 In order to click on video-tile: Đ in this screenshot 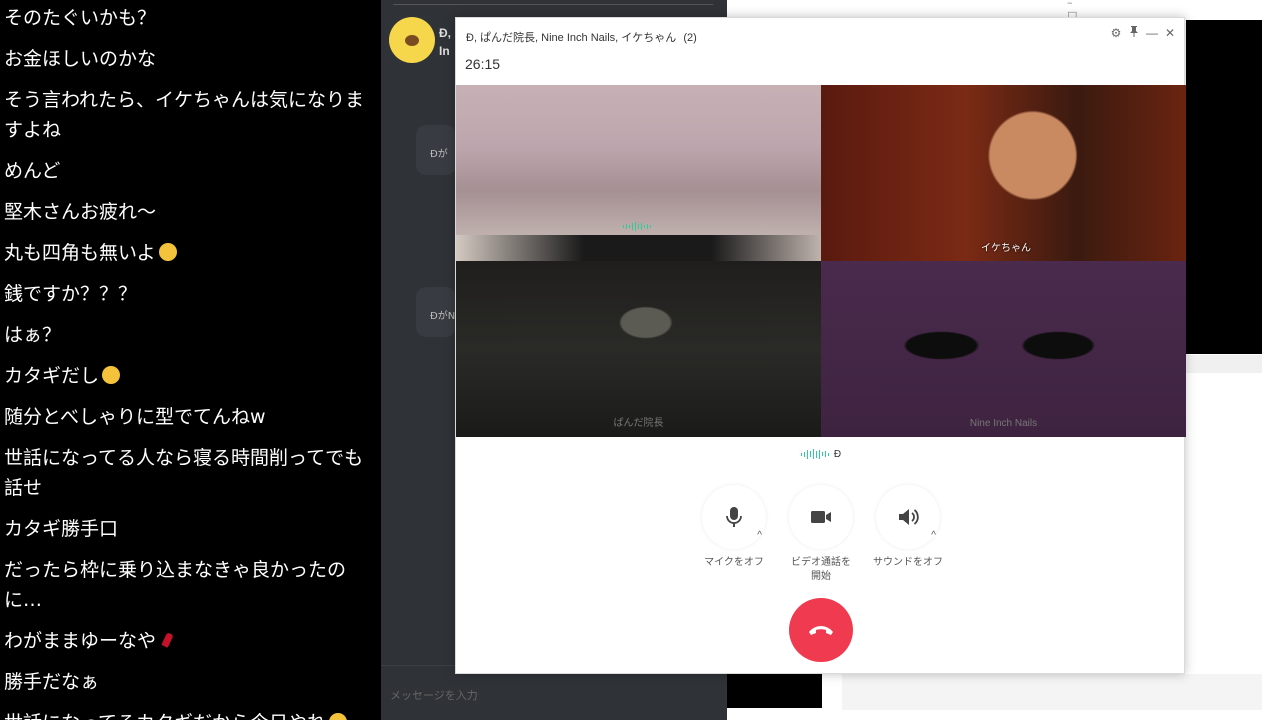, I will do `click(638, 173)`.